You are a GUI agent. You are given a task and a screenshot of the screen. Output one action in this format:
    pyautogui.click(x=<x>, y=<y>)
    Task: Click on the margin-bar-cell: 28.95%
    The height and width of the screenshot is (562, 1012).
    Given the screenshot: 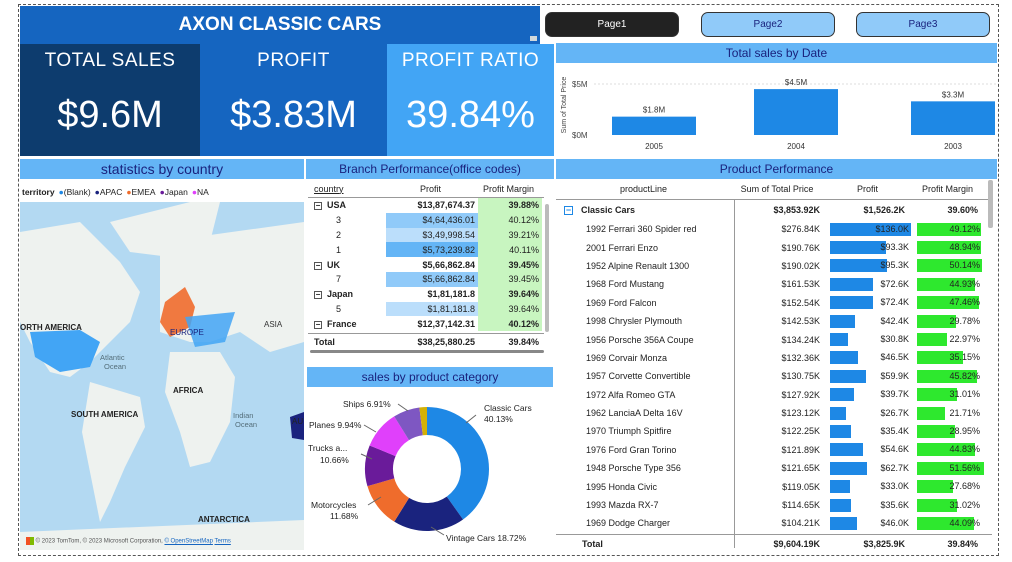 What is the action you would take?
    pyautogui.click(x=950, y=431)
    